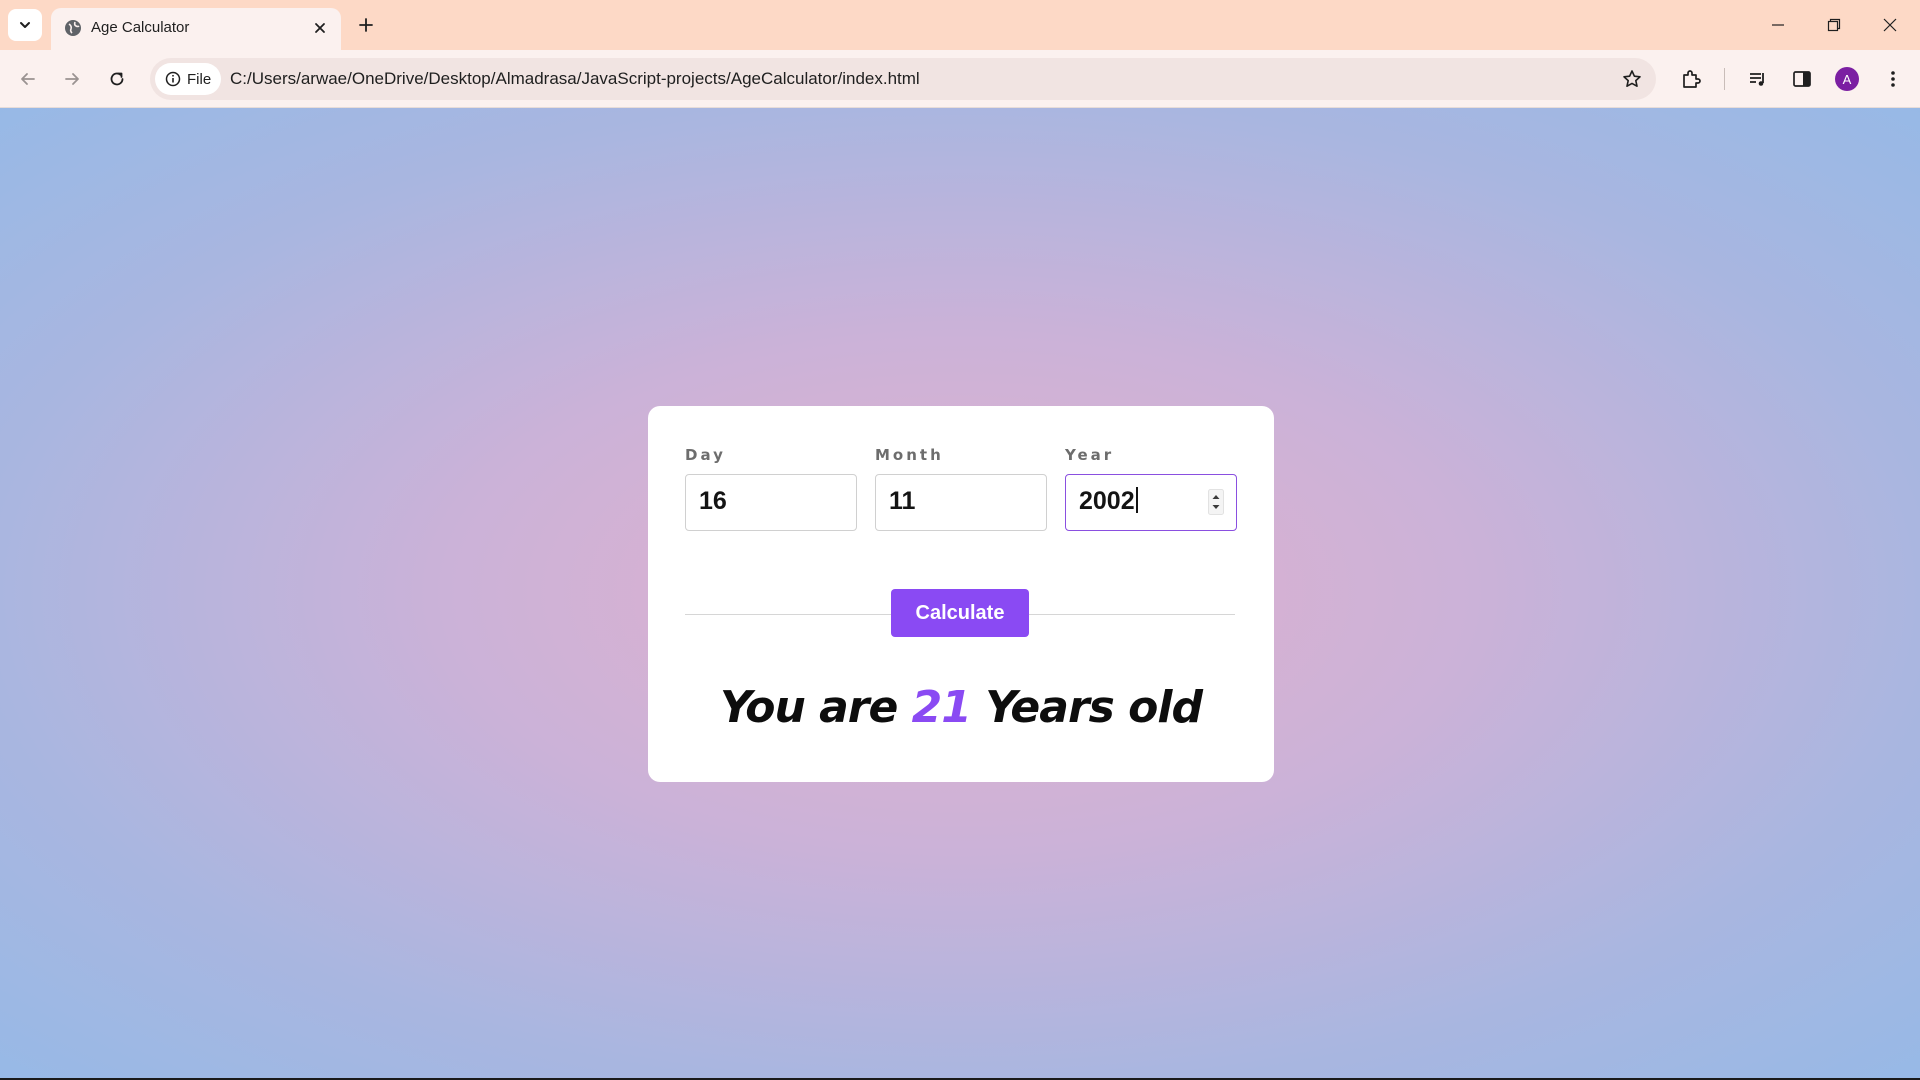 This screenshot has height=1080, width=1920. I want to click on result-prefix: You are, so click(809, 707).